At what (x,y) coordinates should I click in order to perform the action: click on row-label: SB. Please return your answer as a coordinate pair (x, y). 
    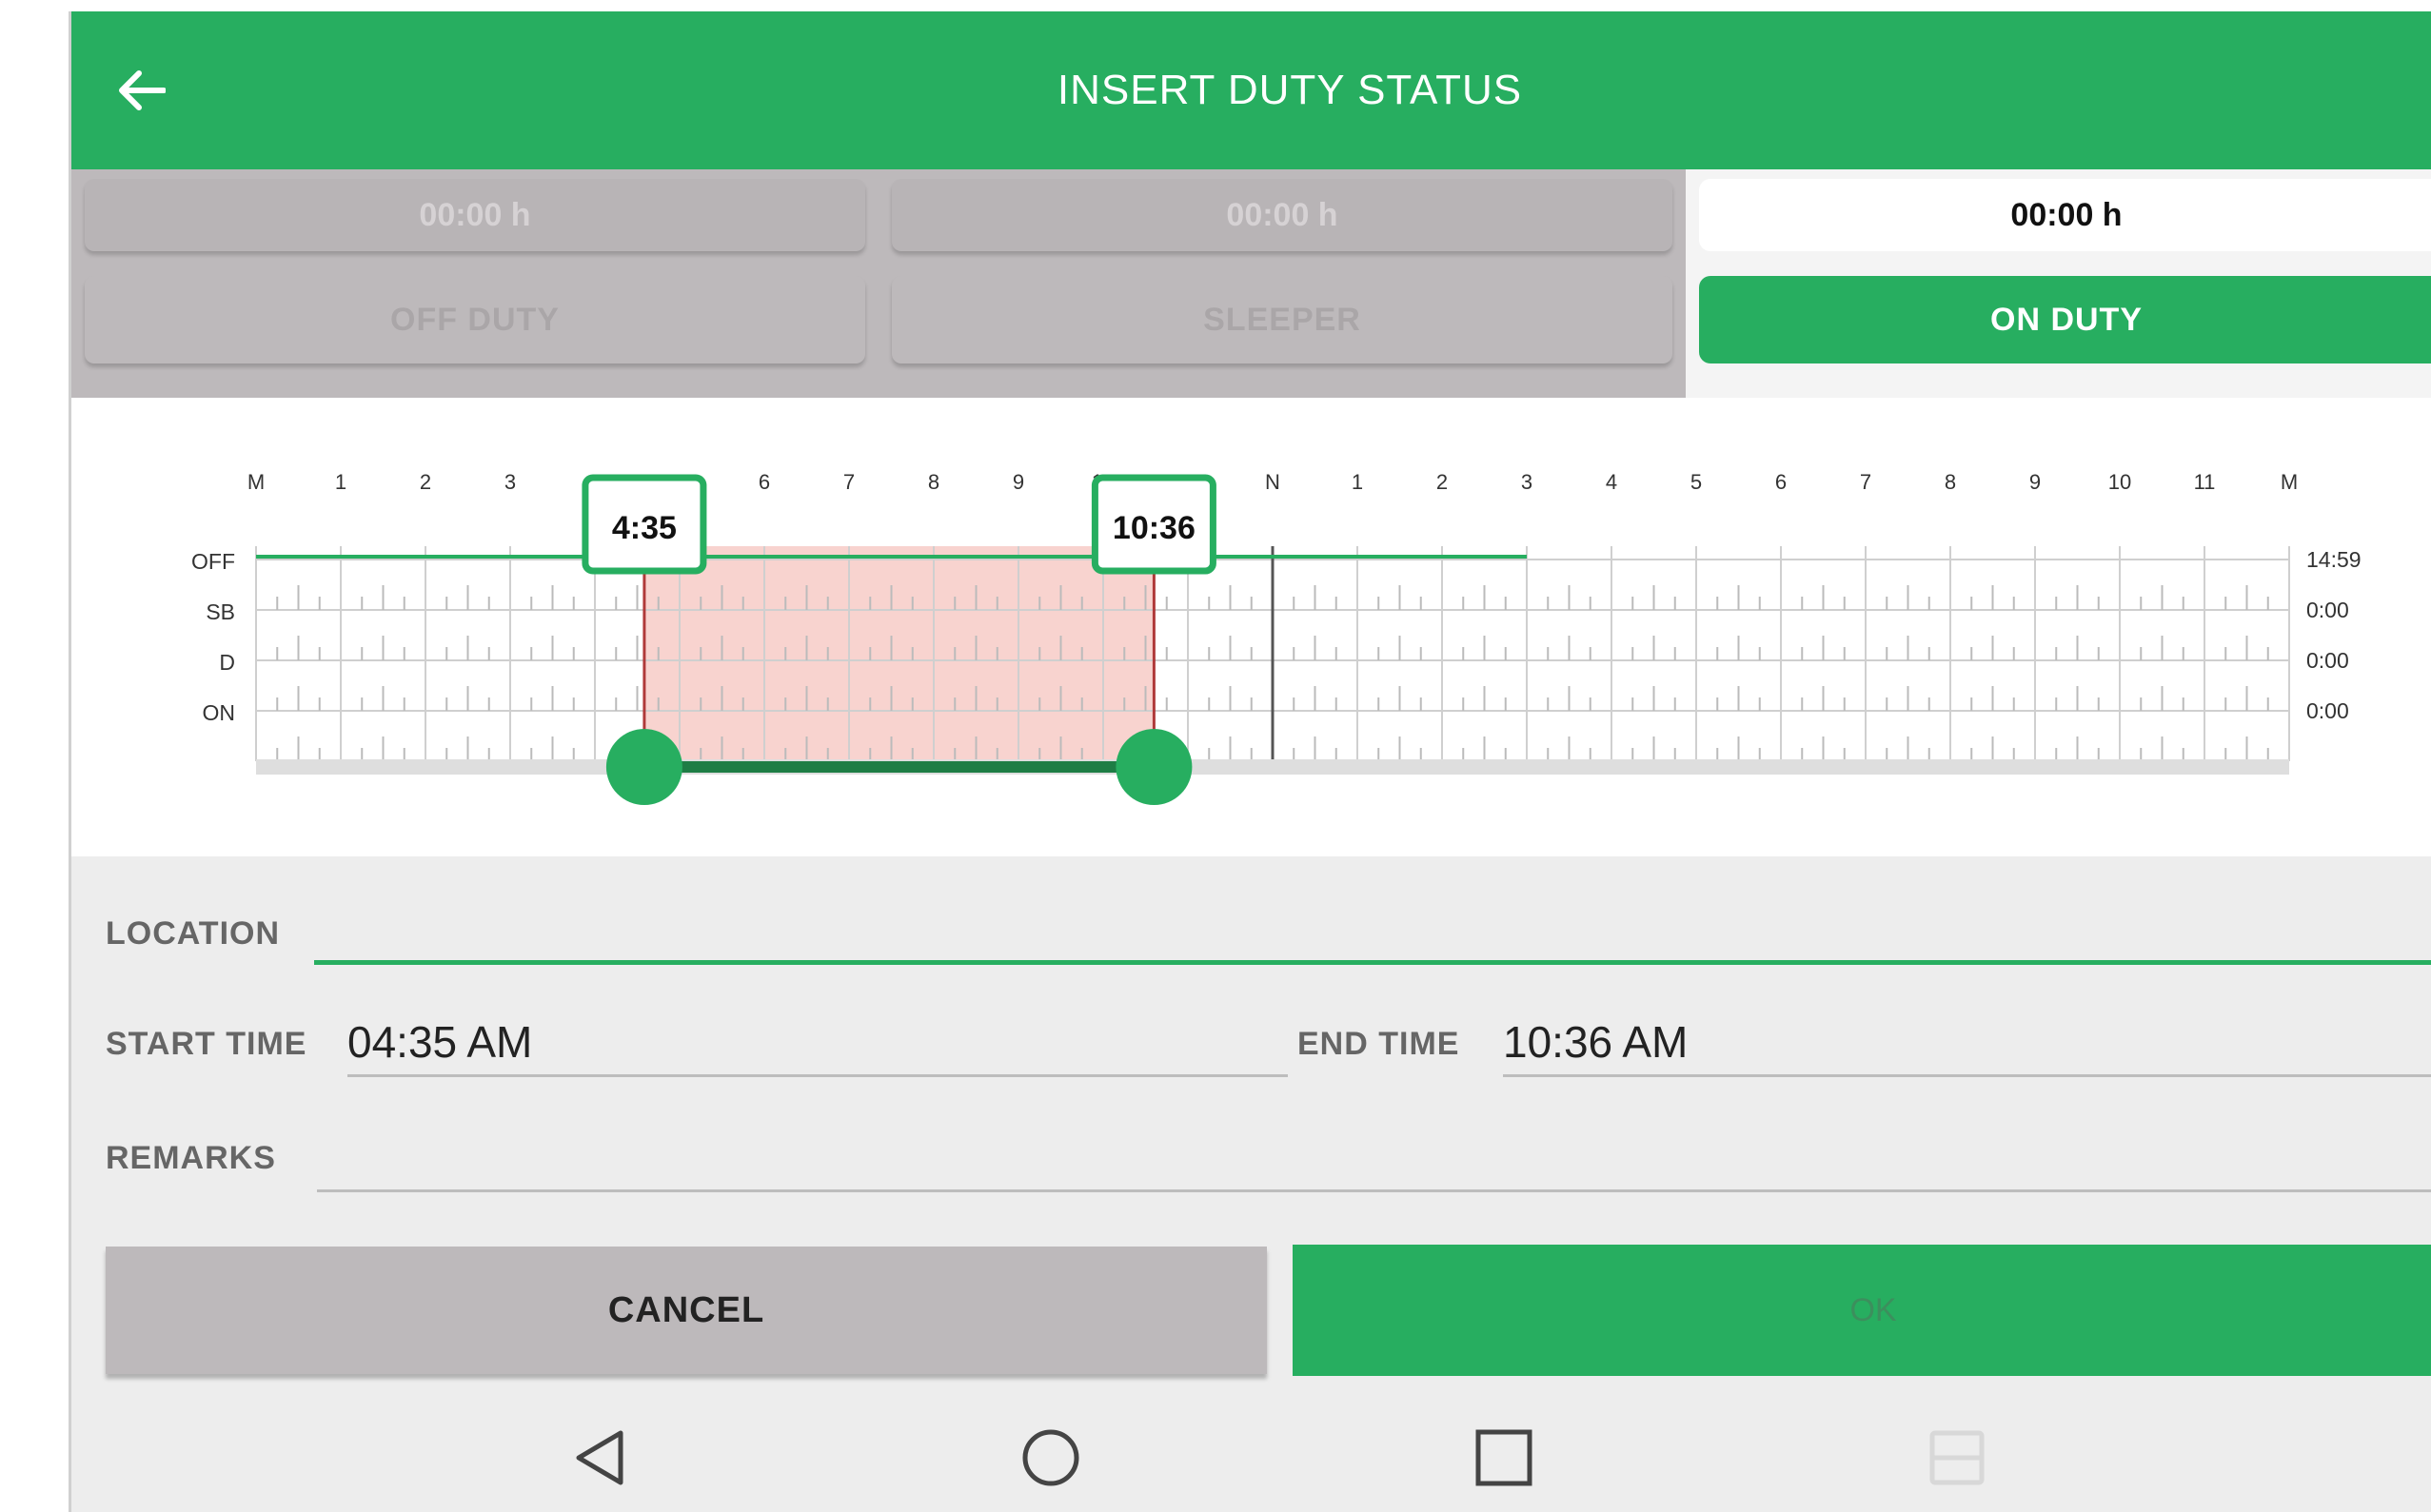
    Looking at the image, I should click on (220, 611).